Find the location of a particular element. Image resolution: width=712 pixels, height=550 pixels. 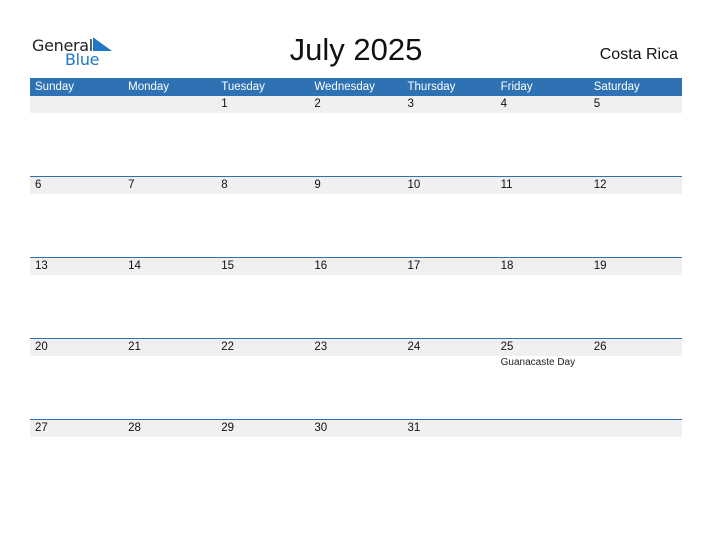

day-number: 2 is located at coordinates (317, 104).